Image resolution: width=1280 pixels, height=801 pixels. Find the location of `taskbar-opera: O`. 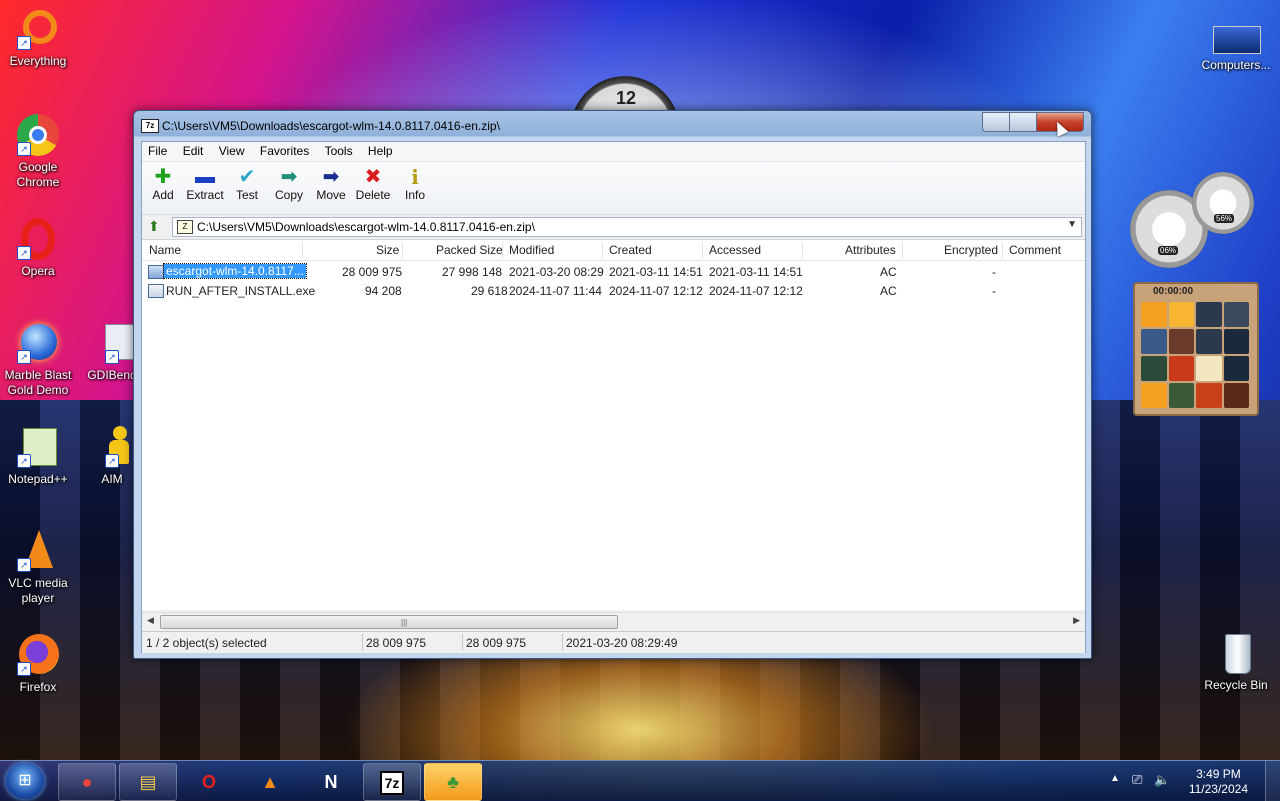

taskbar-opera: O is located at coordinates (209, 782).